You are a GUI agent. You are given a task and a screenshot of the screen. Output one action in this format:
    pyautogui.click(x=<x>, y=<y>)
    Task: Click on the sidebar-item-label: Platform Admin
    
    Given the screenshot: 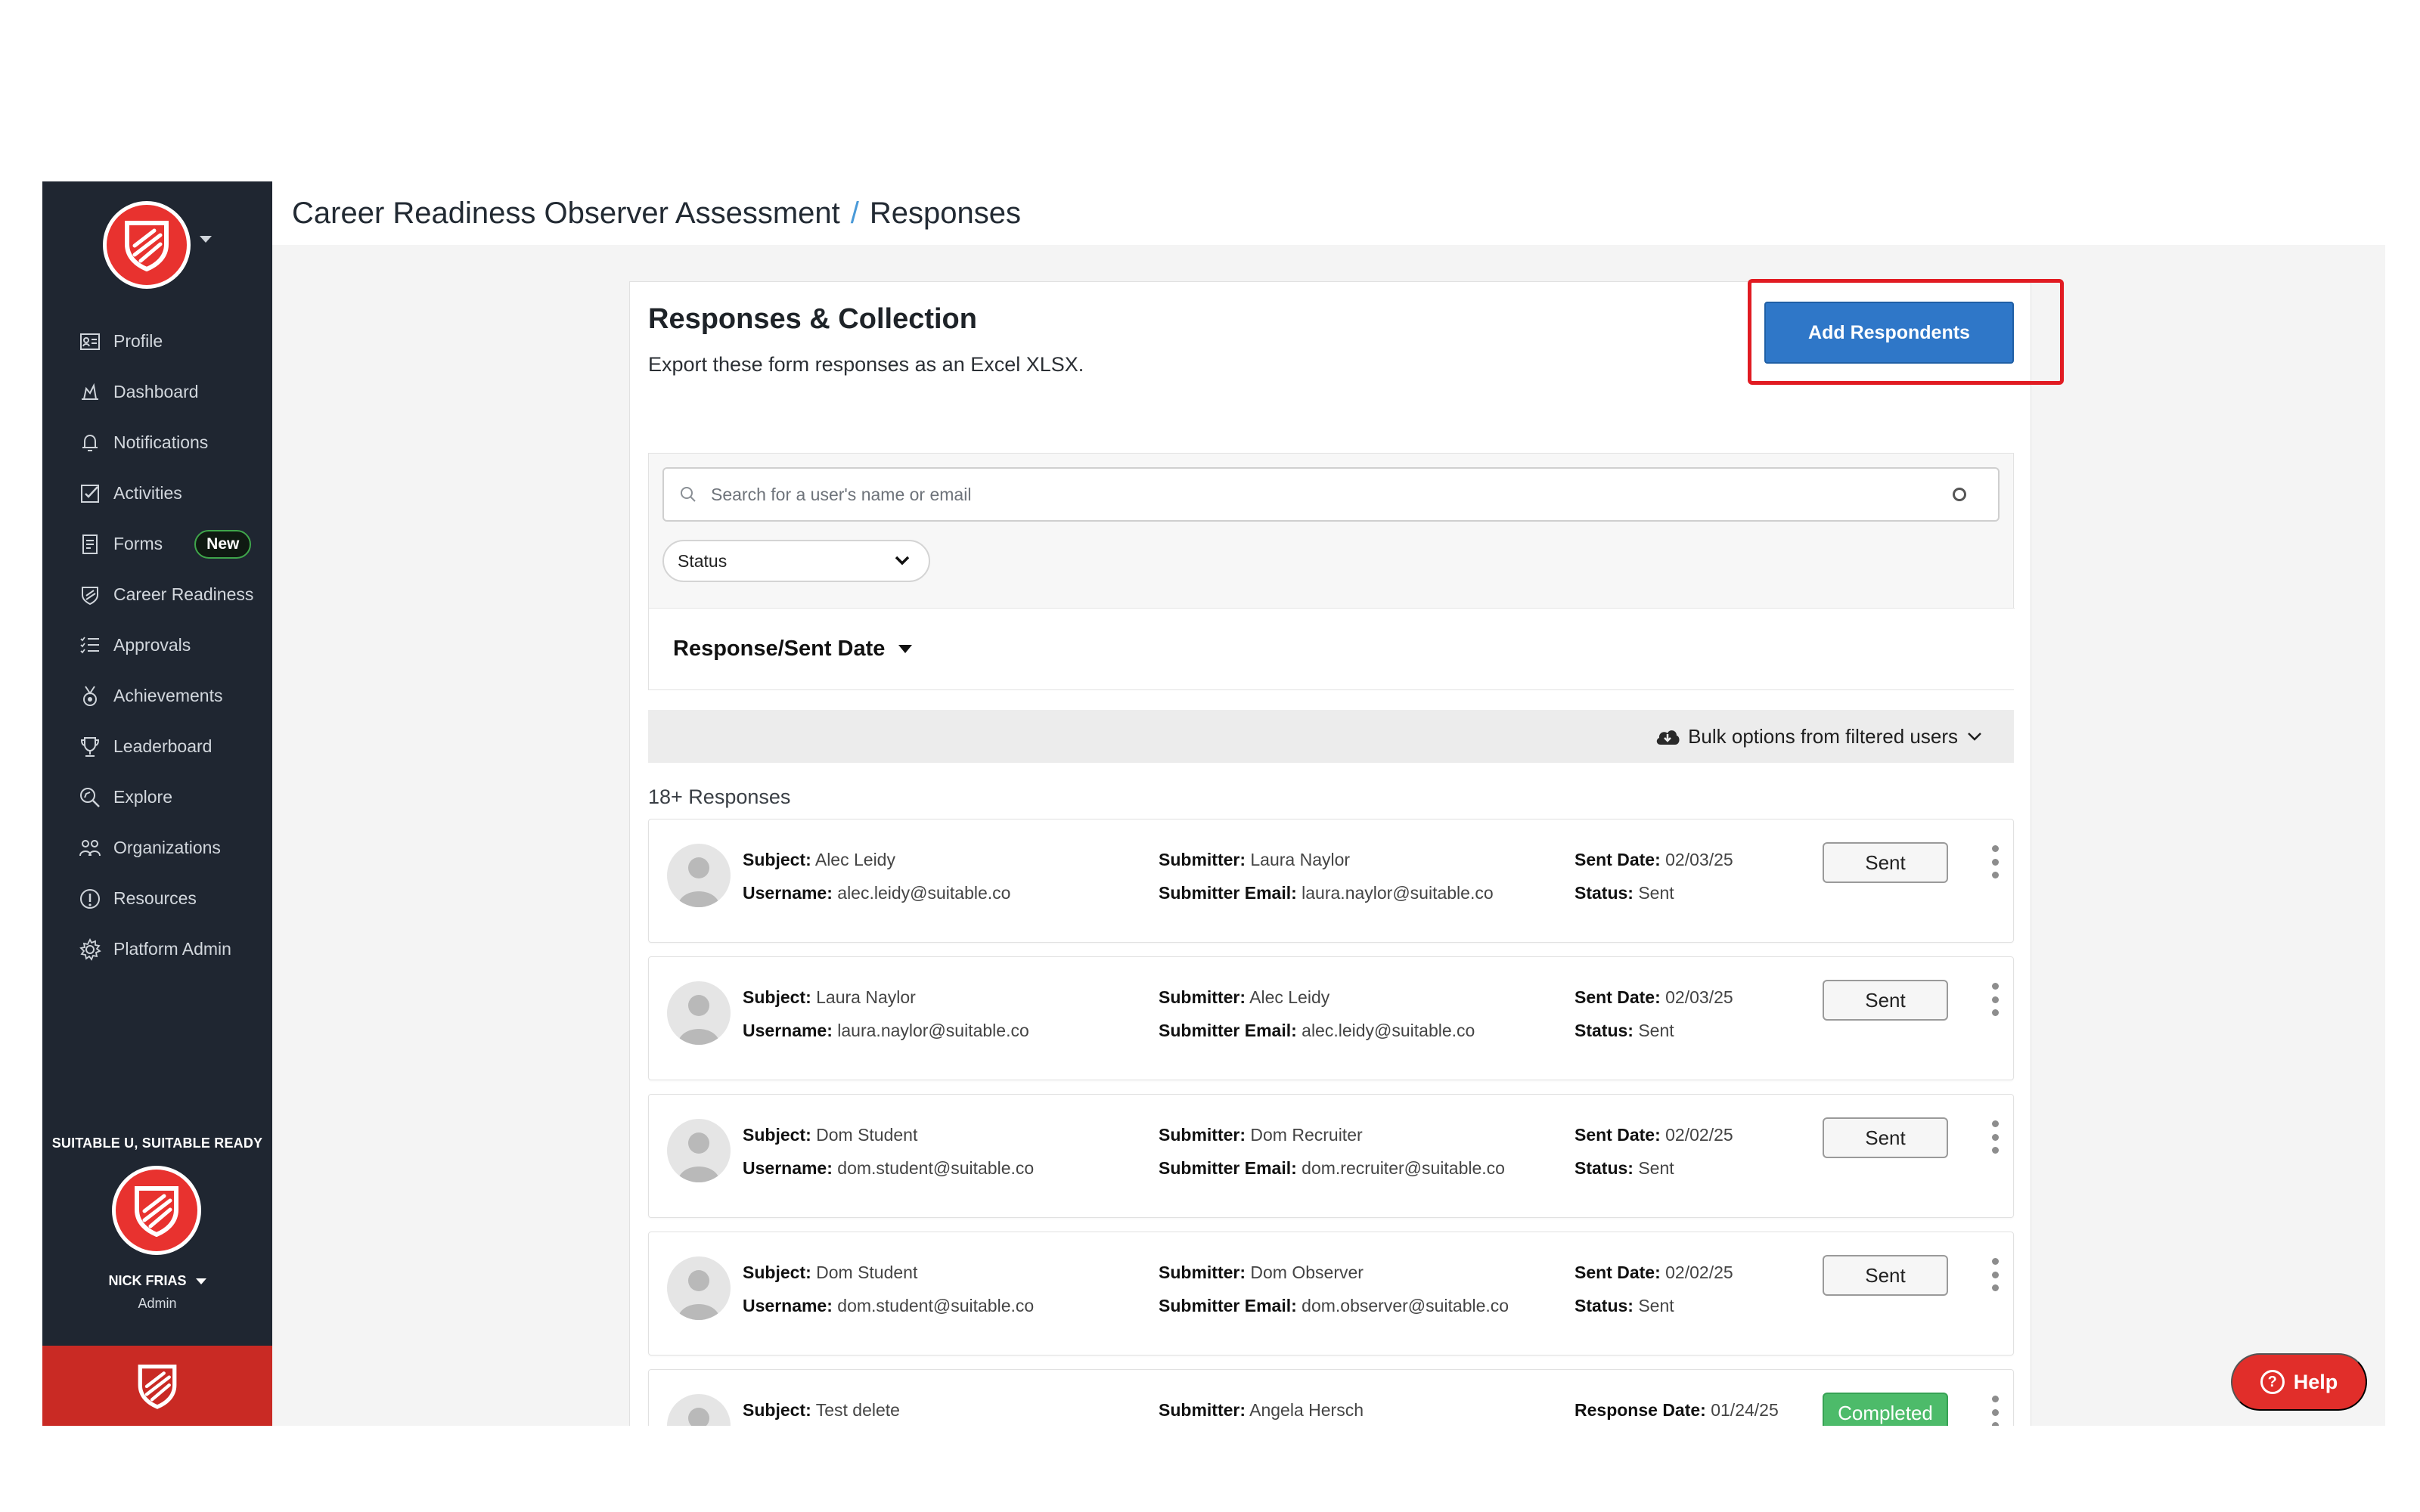 What is the action you would take?
    pyautogui.click(x=172, y=949)
    